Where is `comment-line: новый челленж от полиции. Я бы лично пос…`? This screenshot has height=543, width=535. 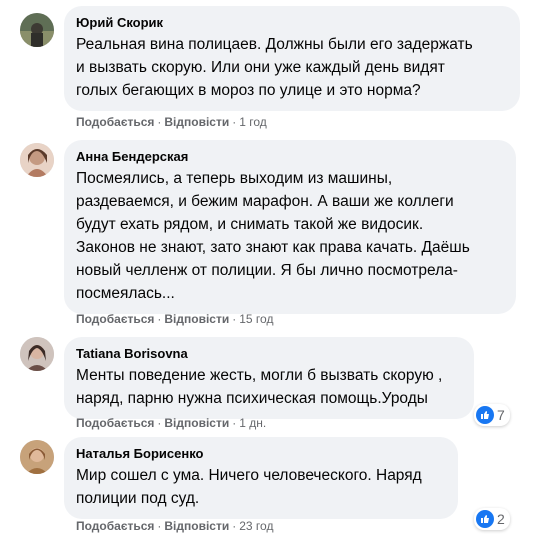
comment-line: новый челленж от полиции. Я бы лично пос… is located at coordinates (267, 270).